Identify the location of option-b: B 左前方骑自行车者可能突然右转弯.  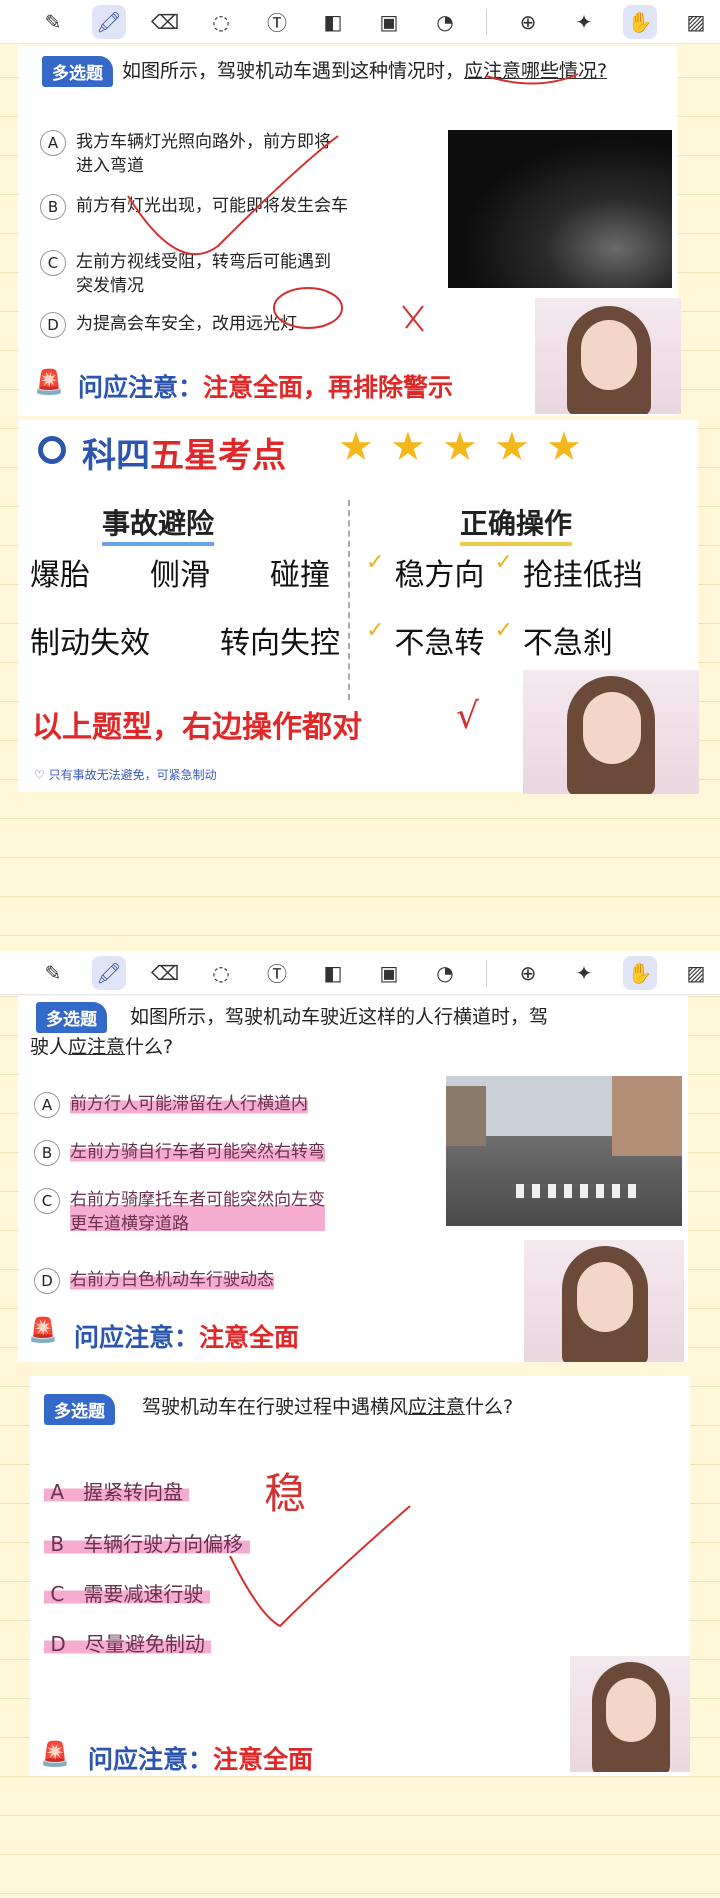
(244, 1153).